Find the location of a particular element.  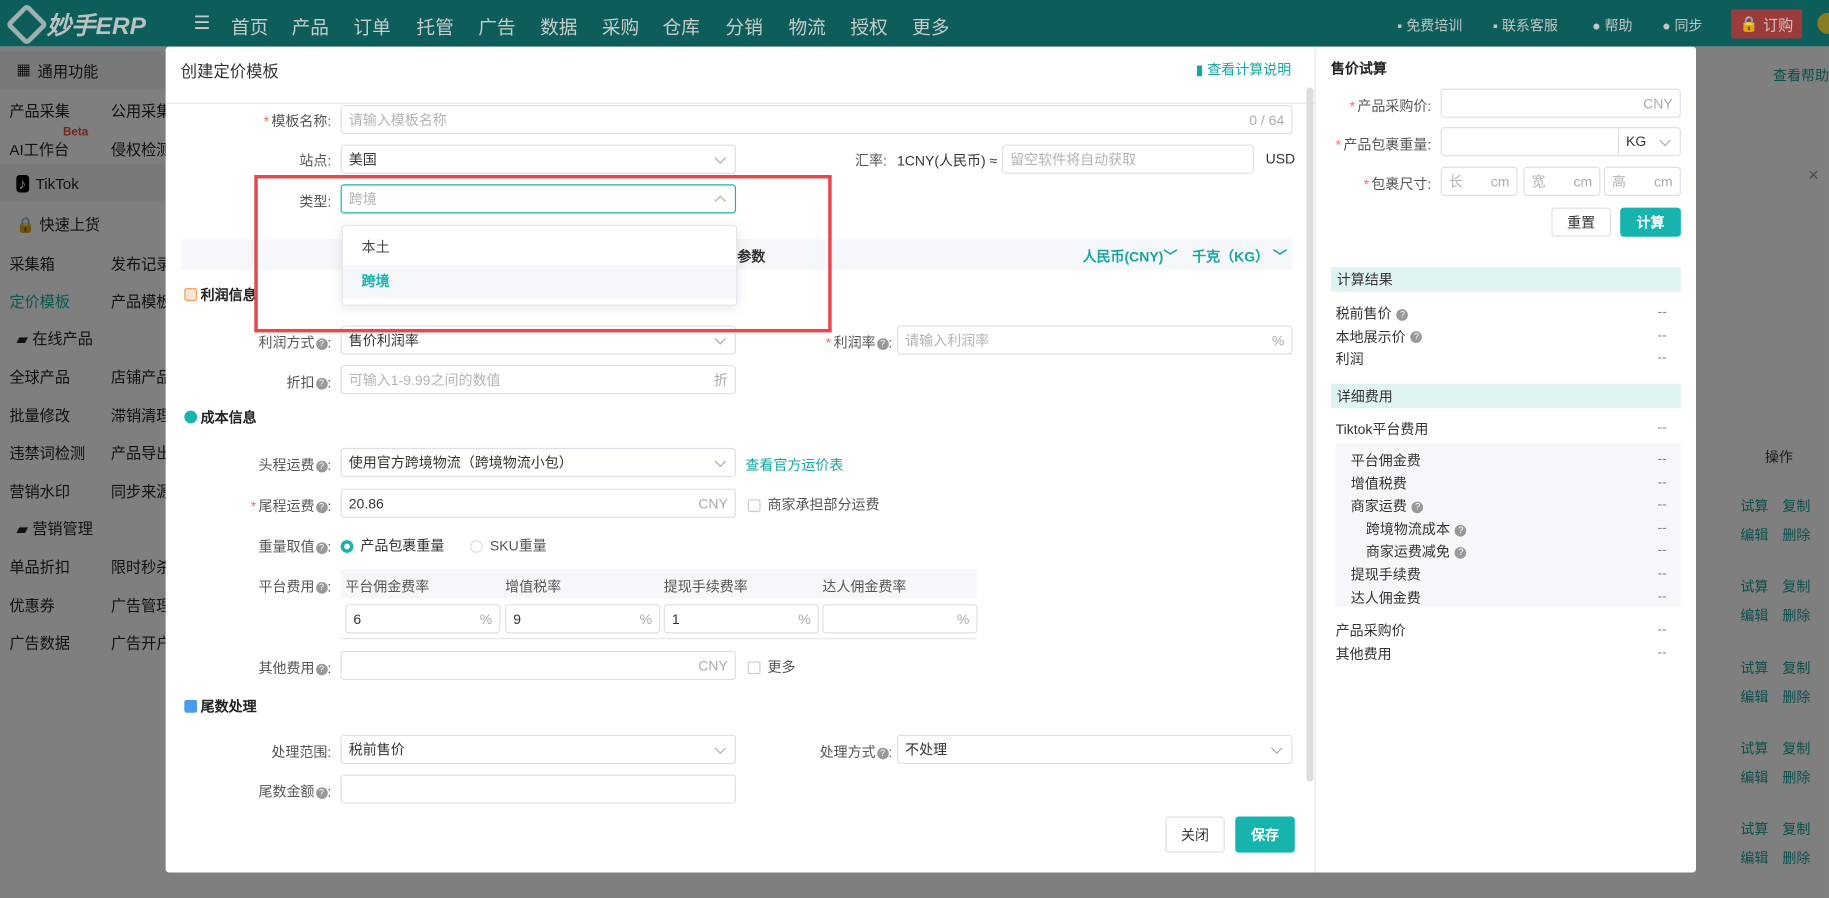

package-size-label: * 包裹尺寸: is located at coordinates (1397, 184).